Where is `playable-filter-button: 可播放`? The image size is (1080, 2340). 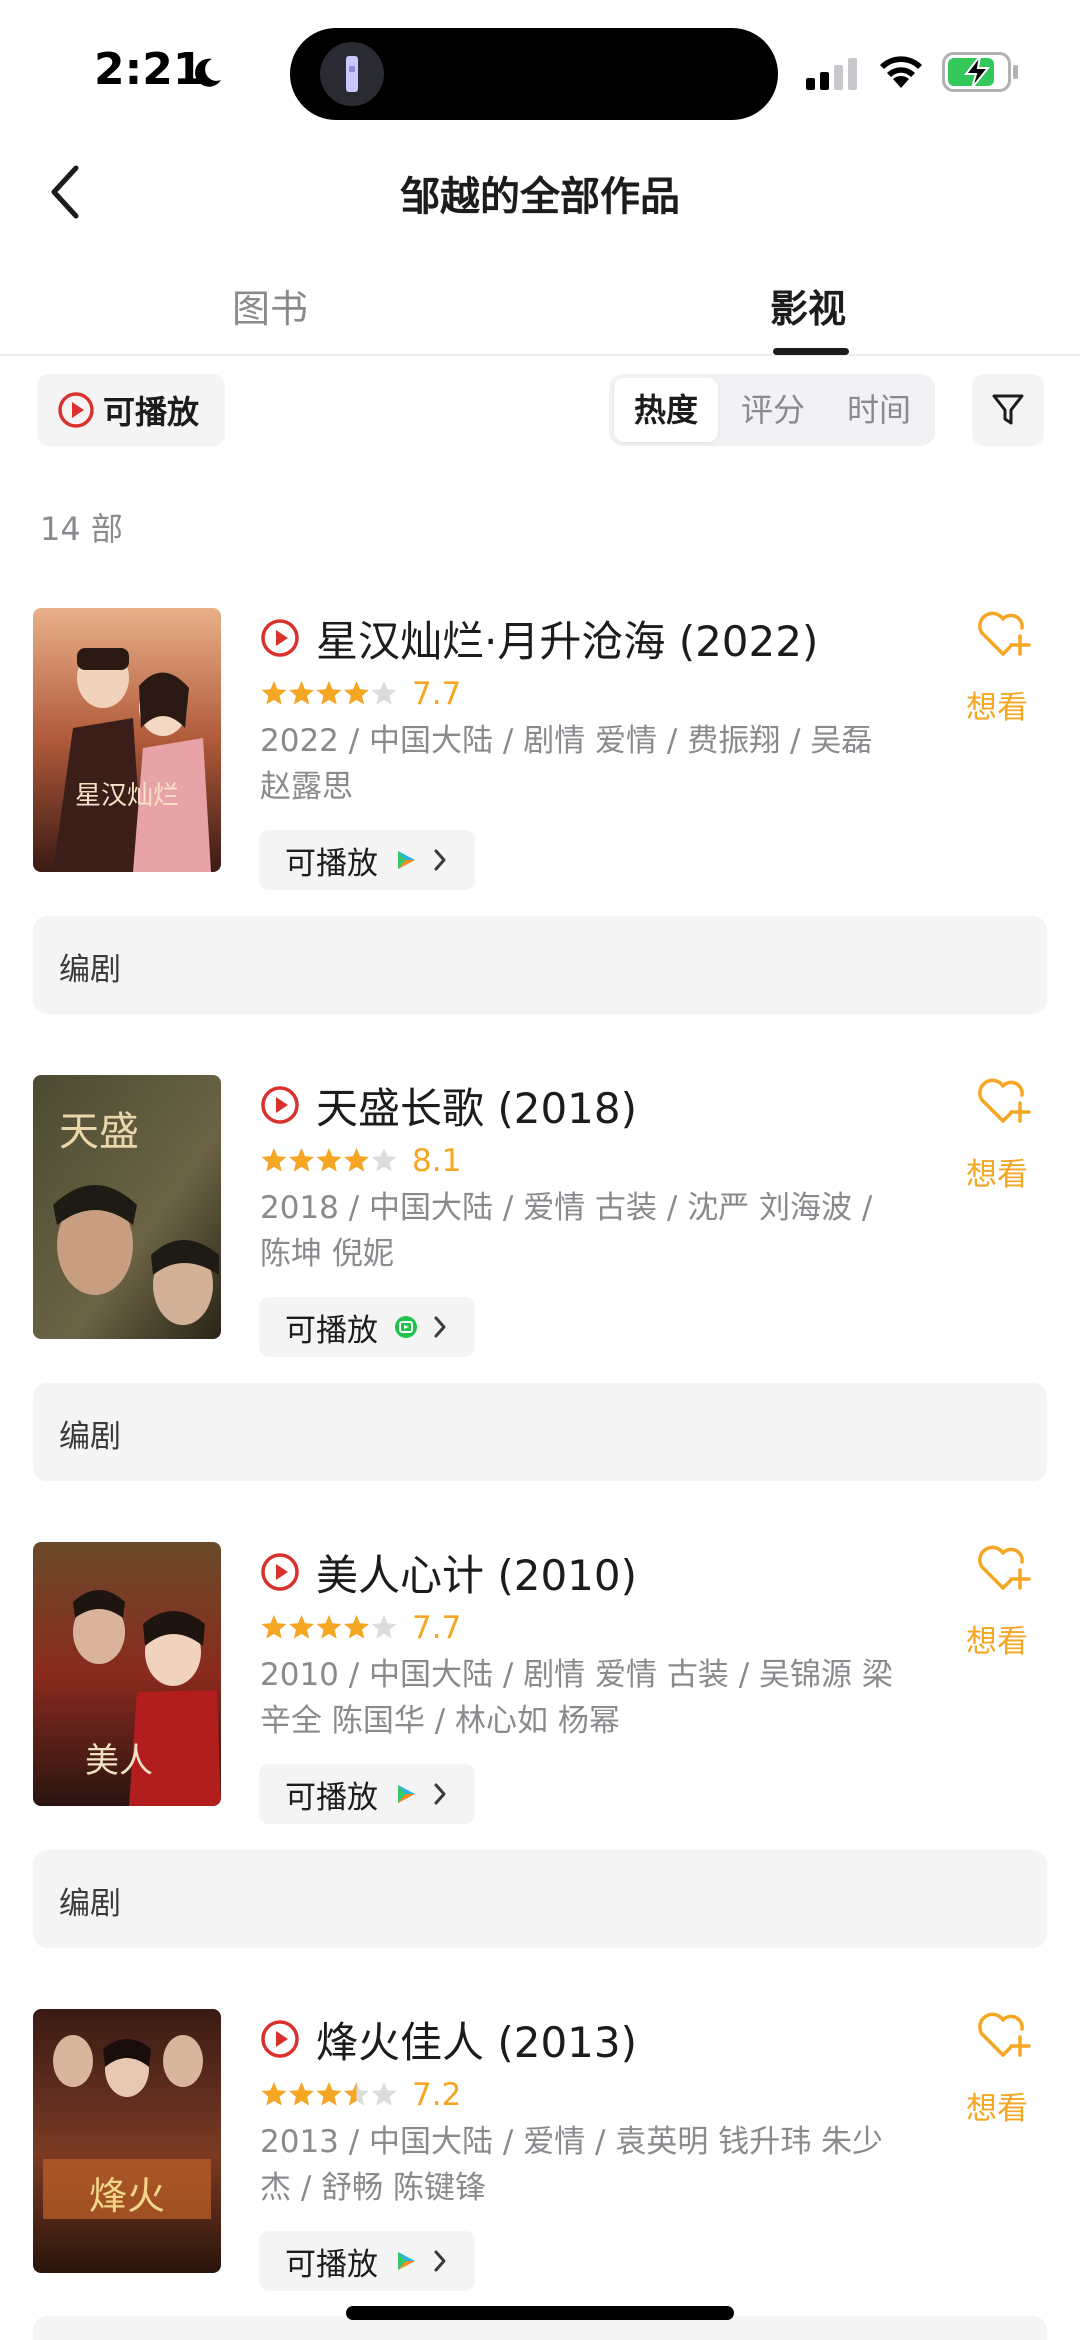
playable-filter-button: 可播放 is located at coordinates (131, 410).